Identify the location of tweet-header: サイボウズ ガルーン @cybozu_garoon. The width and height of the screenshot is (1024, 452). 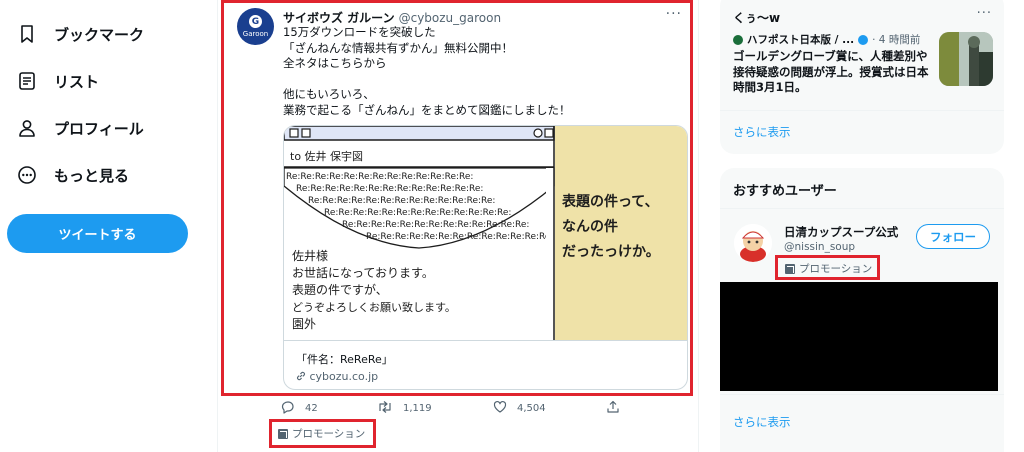
(392, 17).